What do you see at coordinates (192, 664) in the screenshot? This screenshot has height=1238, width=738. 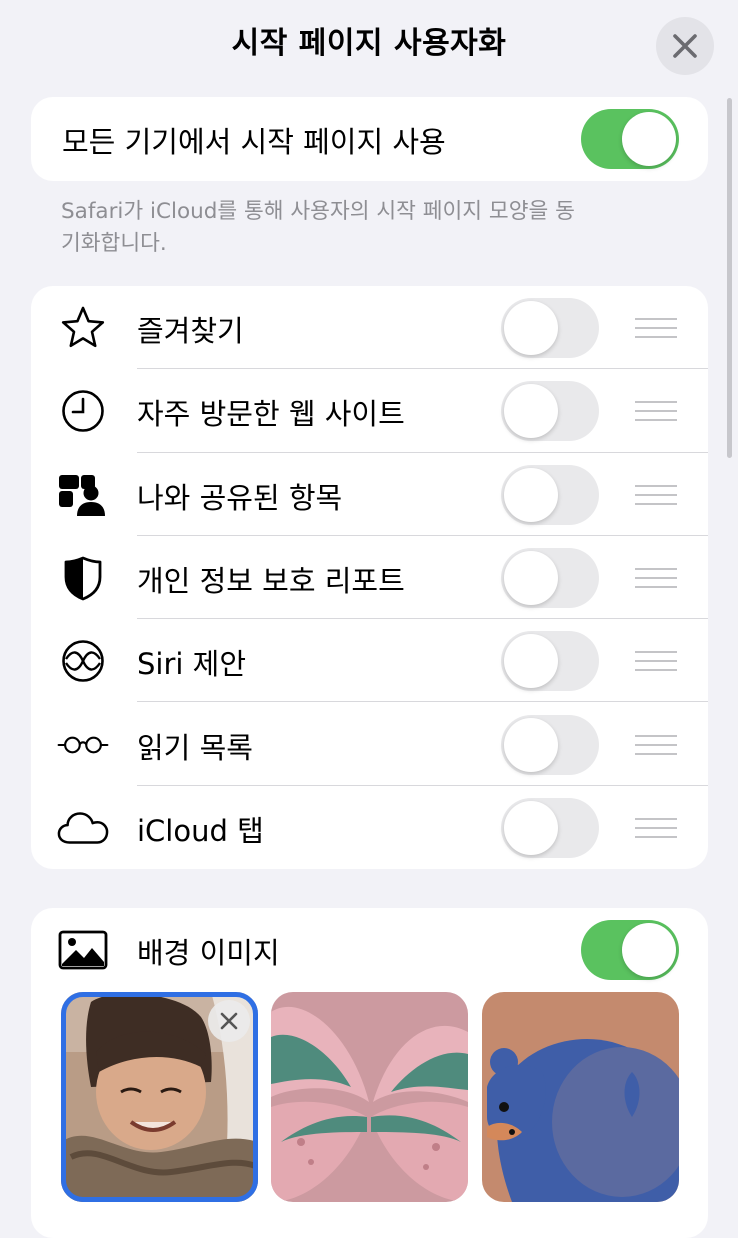 I see `section-label: Siri 제안` at bounding box center [192, 664].